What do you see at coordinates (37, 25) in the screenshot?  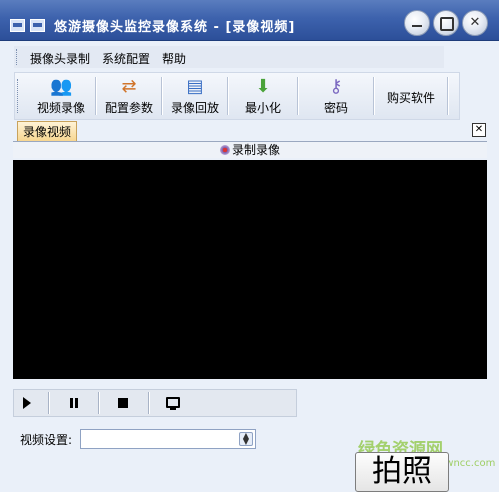 I see `window-restore-icon` at bounding box center [37, 25].